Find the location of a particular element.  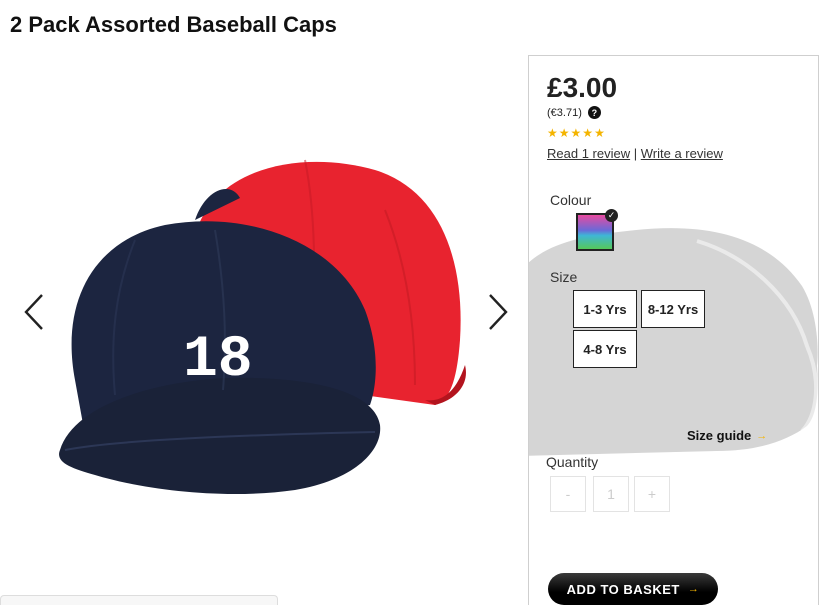

product-price: £3.00 is located at coordinates (582, 87).